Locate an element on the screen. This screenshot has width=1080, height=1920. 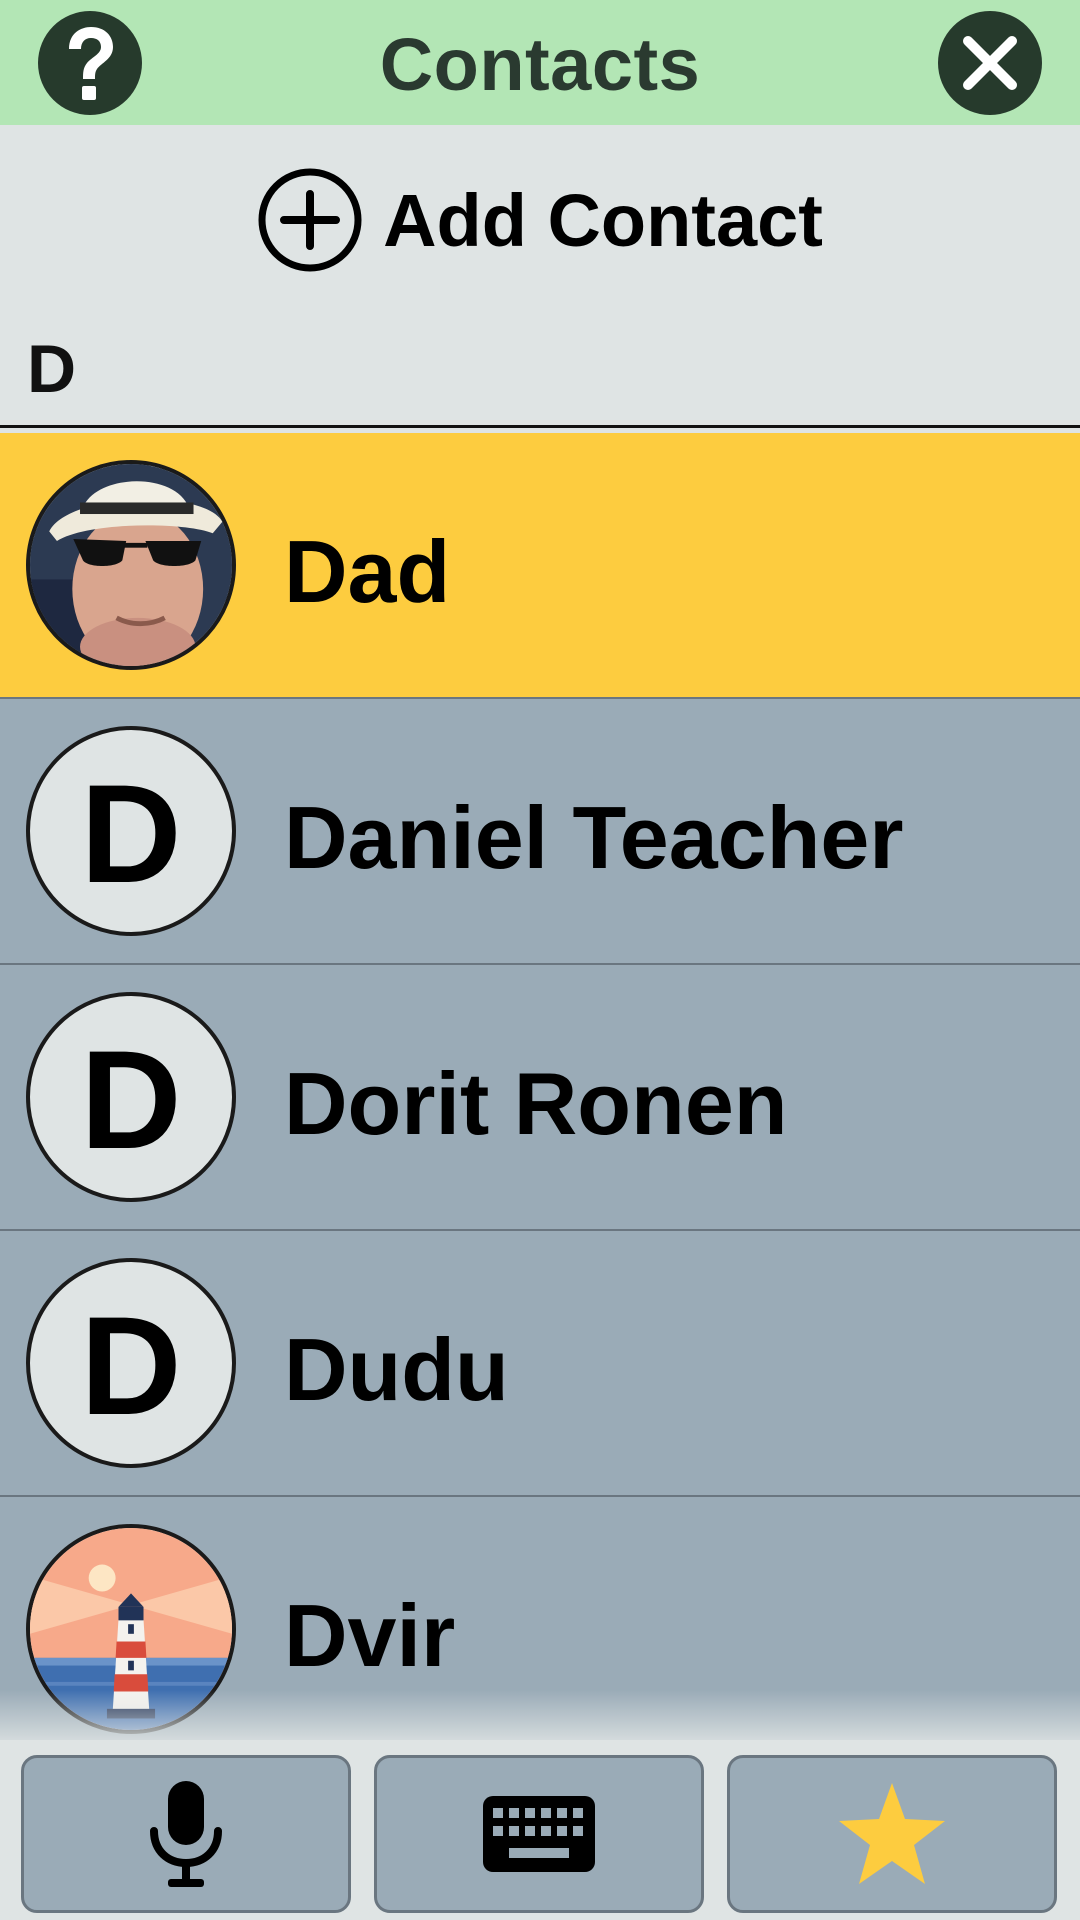
favorites-button is located at coordinates (892, 1834).